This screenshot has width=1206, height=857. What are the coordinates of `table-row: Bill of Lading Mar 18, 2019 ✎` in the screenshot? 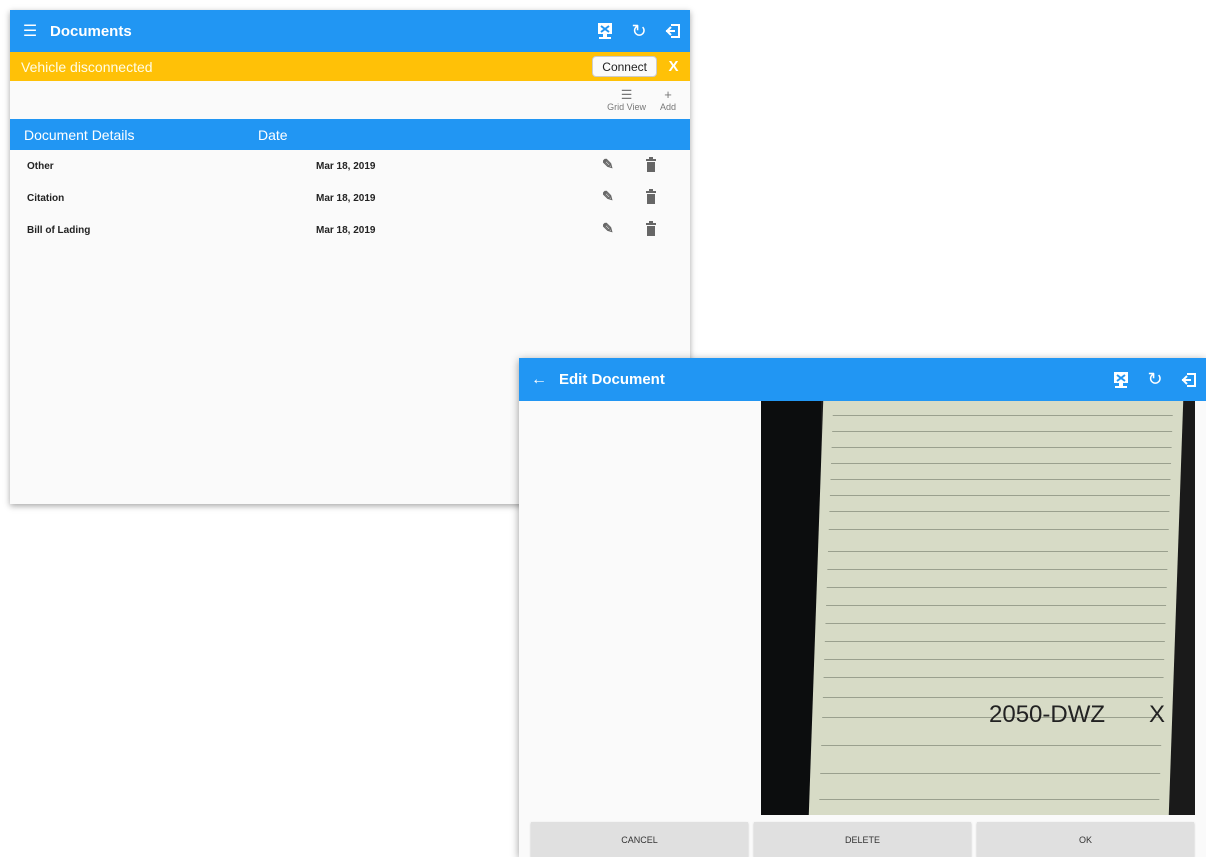 It's located at (350, 230).